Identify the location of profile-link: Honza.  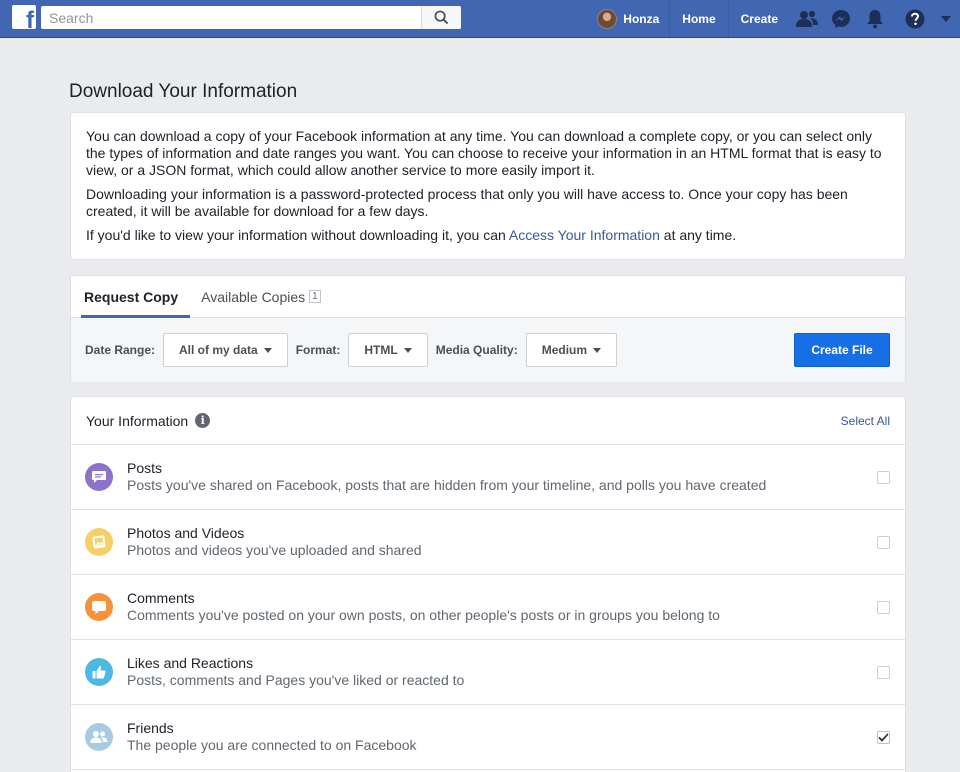
(628, 19).